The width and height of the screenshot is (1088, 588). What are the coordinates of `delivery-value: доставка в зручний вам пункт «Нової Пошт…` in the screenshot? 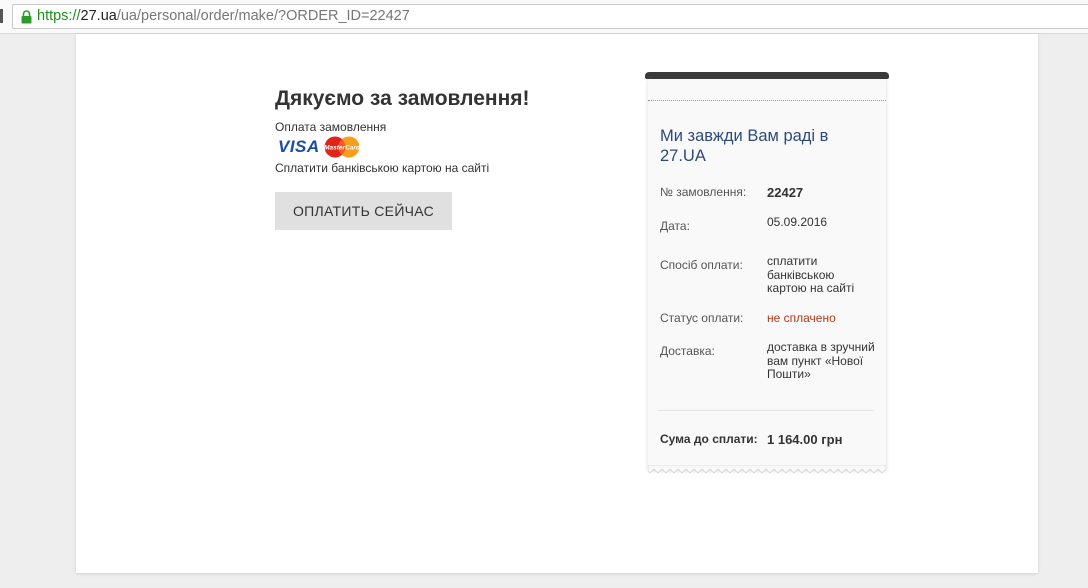 It's located at (821, 360).